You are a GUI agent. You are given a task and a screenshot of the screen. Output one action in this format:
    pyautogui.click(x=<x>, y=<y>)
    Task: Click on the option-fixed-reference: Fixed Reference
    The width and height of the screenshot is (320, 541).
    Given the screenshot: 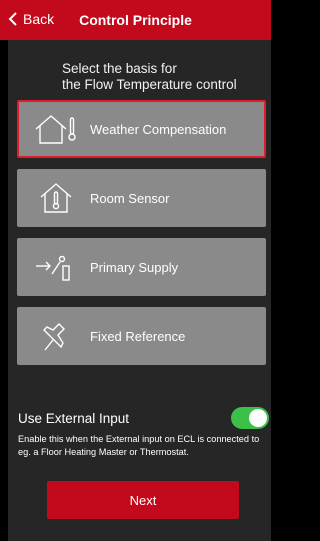 What is the action you would take?
    pyautogui.click(x=141, y=336)
    